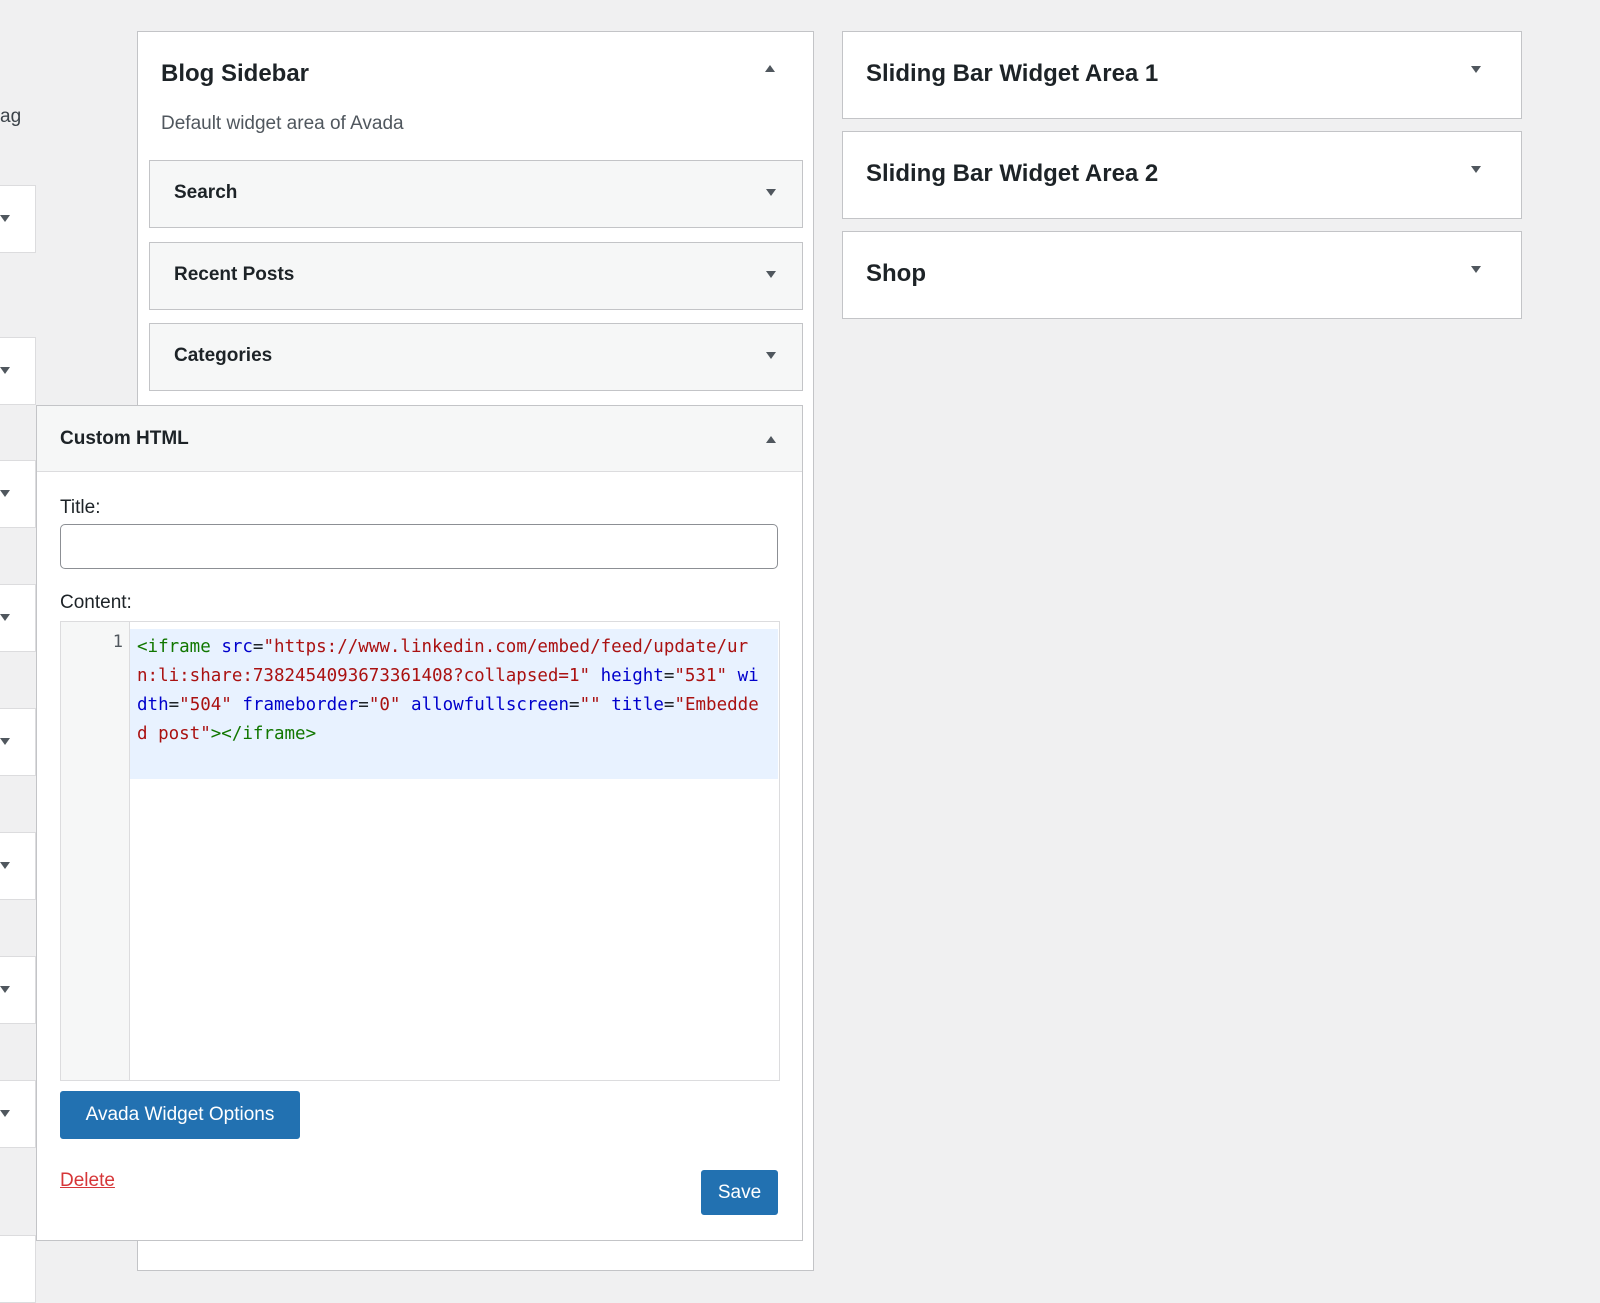 The height and width of the screenshot is (1303, 1600). What do you see at coordinates (237, 647) in the screenshot?
I see `code-token: src` at bounding box center [237, 647].